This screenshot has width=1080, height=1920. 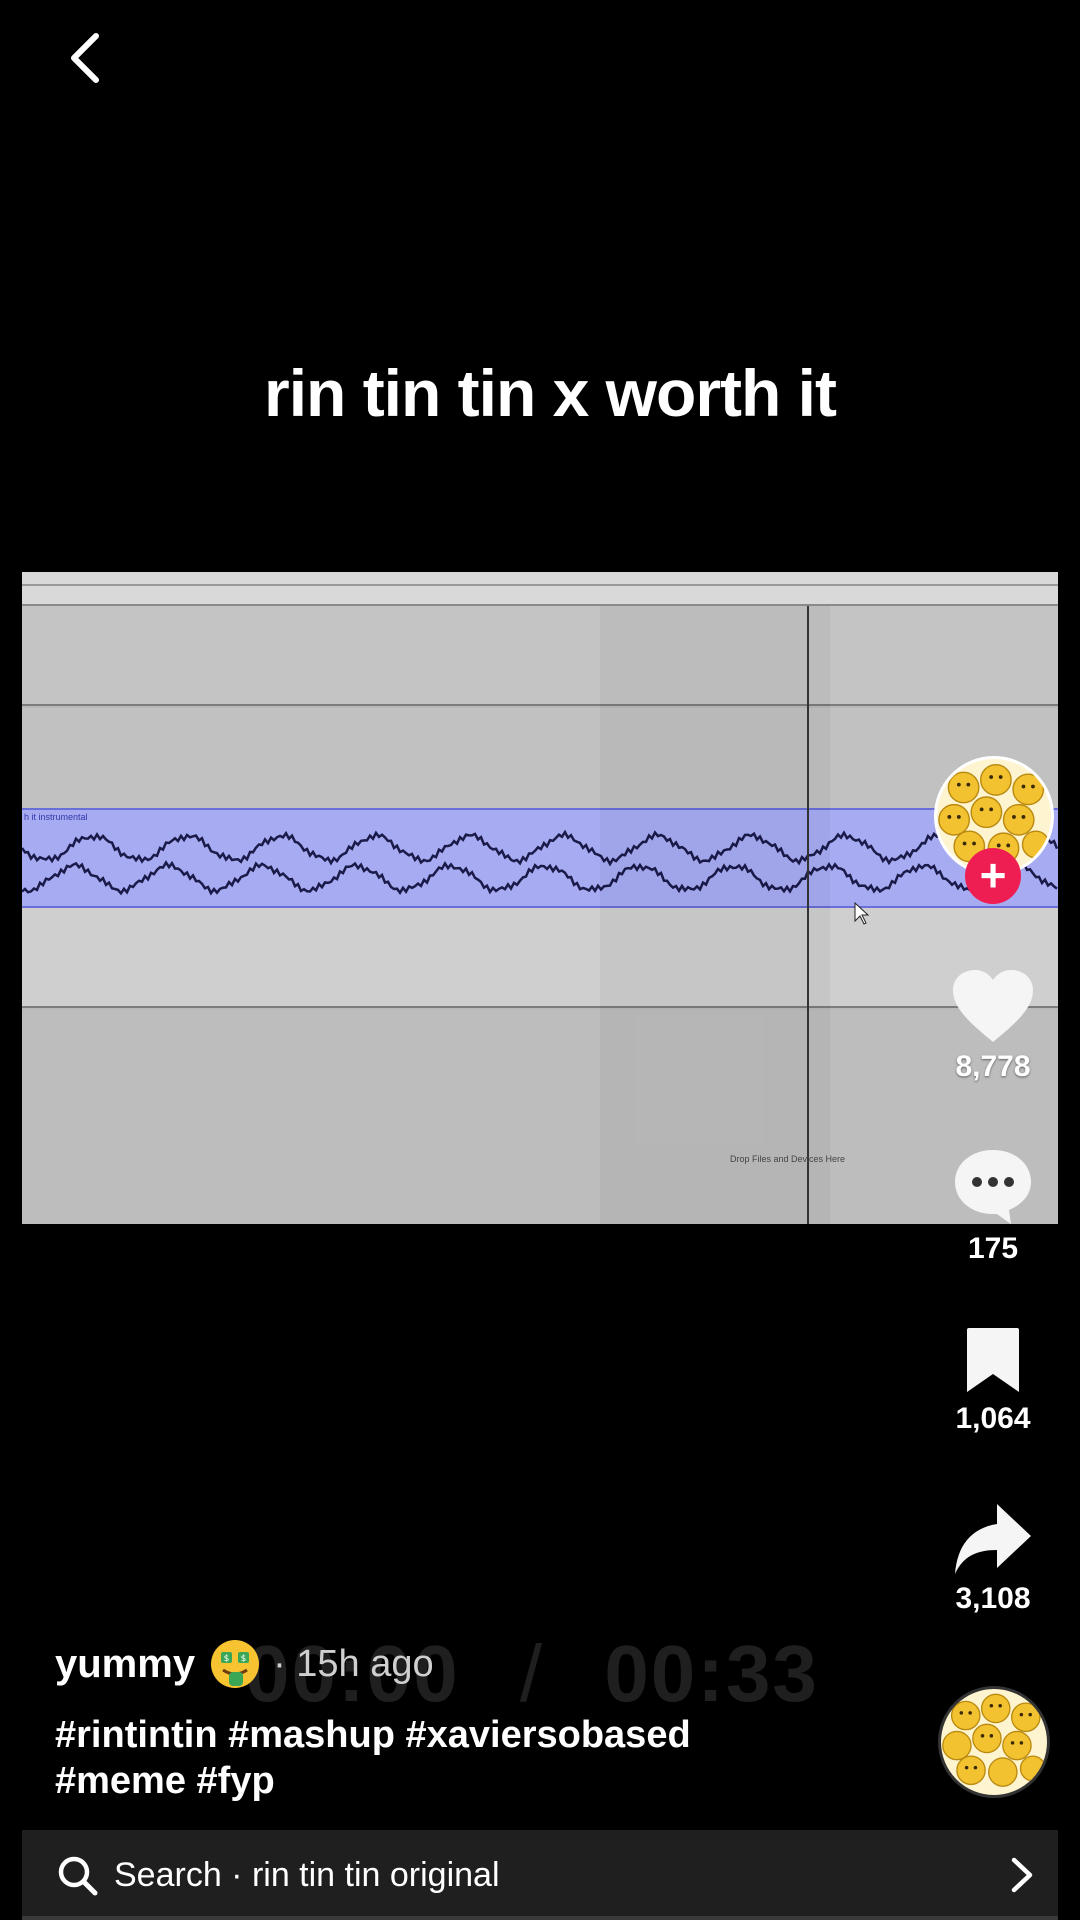 I want to click on comment-icon, so click(x=993, y=1187).